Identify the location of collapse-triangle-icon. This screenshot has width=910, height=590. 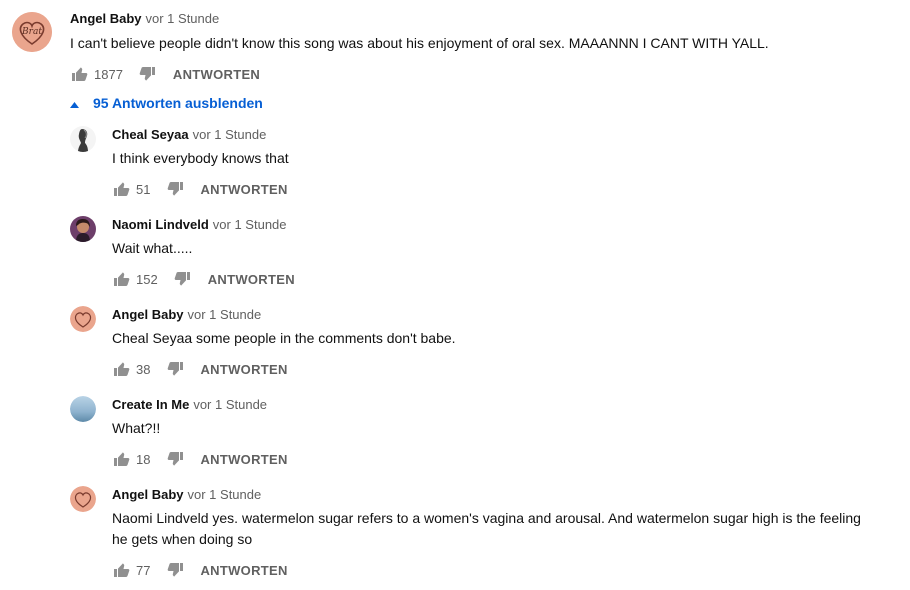
(74, 103).